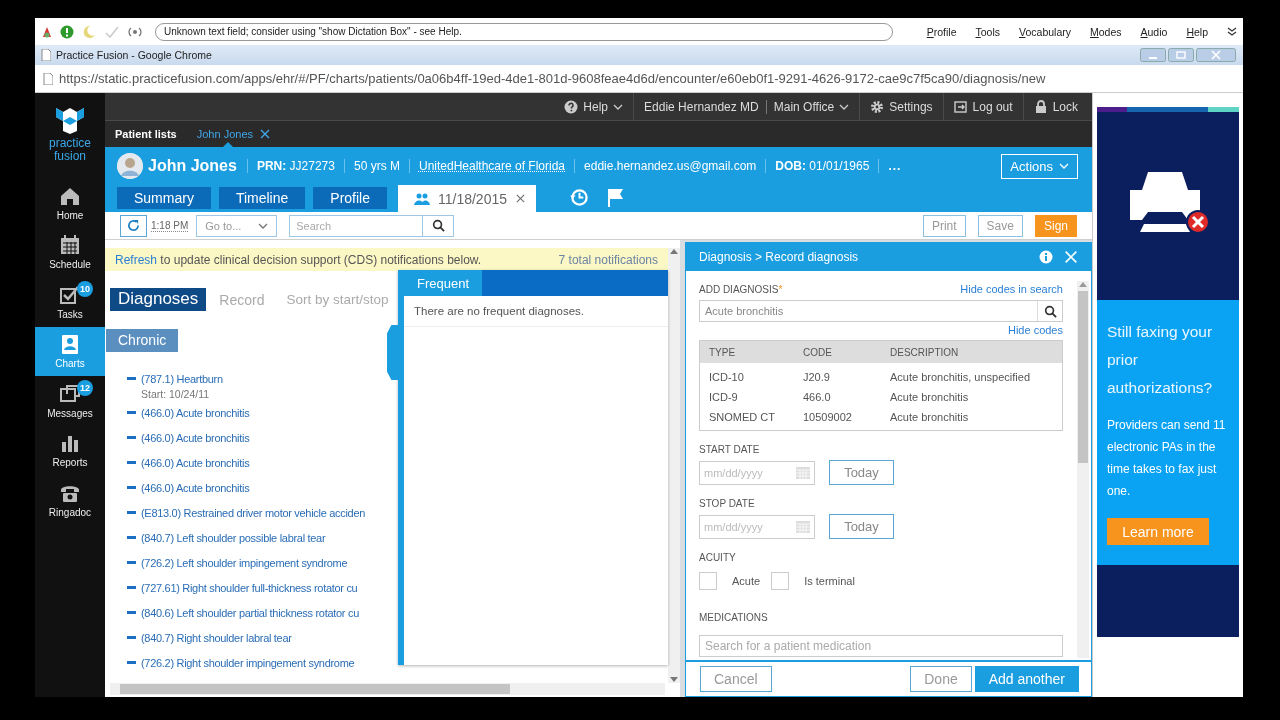 Image resolution: width=1280 pixels, height=720 pixels. Describe the element at coordinates (961, 377) in the screenshot. I see `table-cell-text: Acute bronchitis, unspecified` at that location.